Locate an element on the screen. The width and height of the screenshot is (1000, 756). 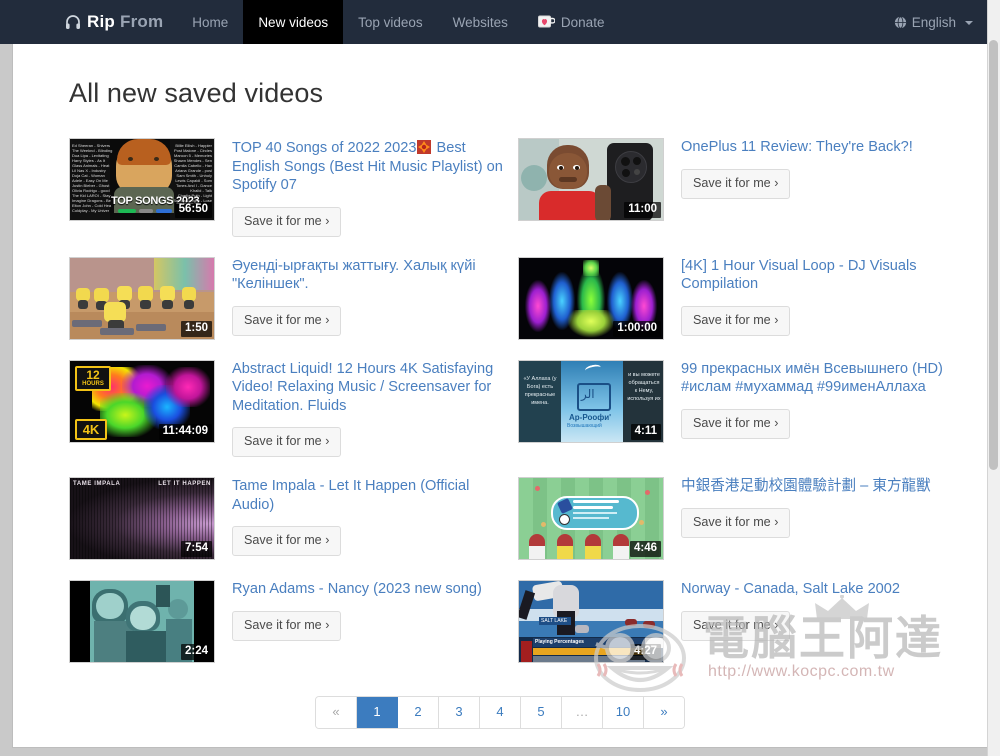
nav-link-home: Home is located at coordinates (210, 22).